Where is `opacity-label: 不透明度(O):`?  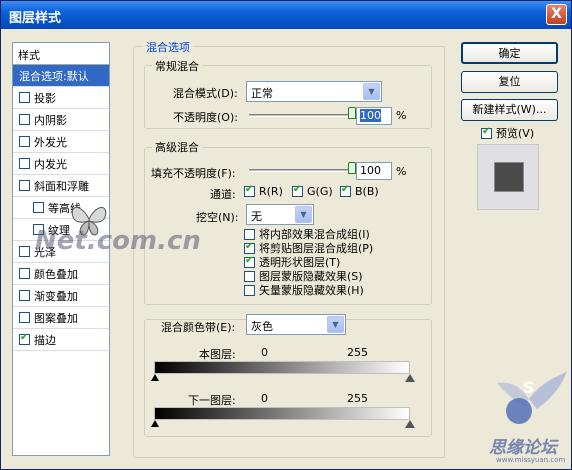
opacity-label: 不透明度(O): is located at coordinates (205, 117).